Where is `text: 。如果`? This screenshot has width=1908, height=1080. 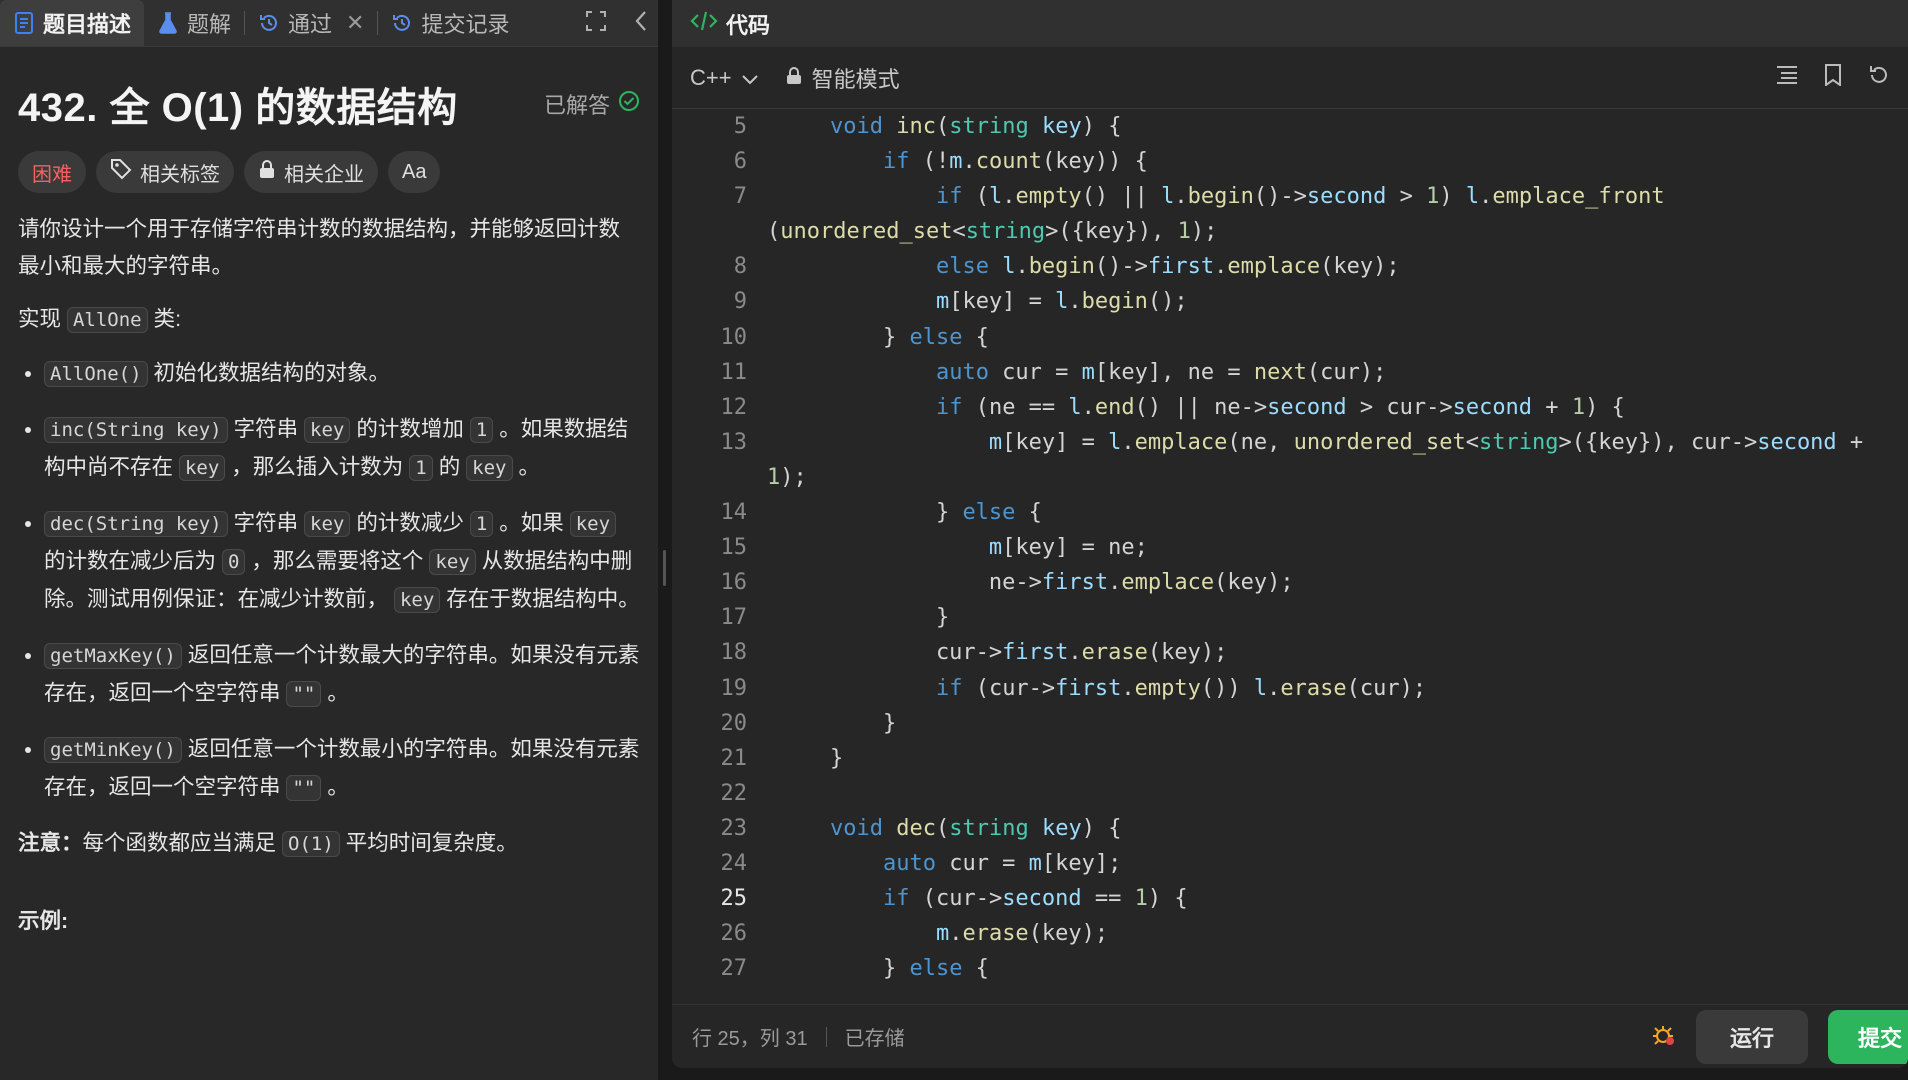
text: 。如果 is located at coordinates (531, 523).